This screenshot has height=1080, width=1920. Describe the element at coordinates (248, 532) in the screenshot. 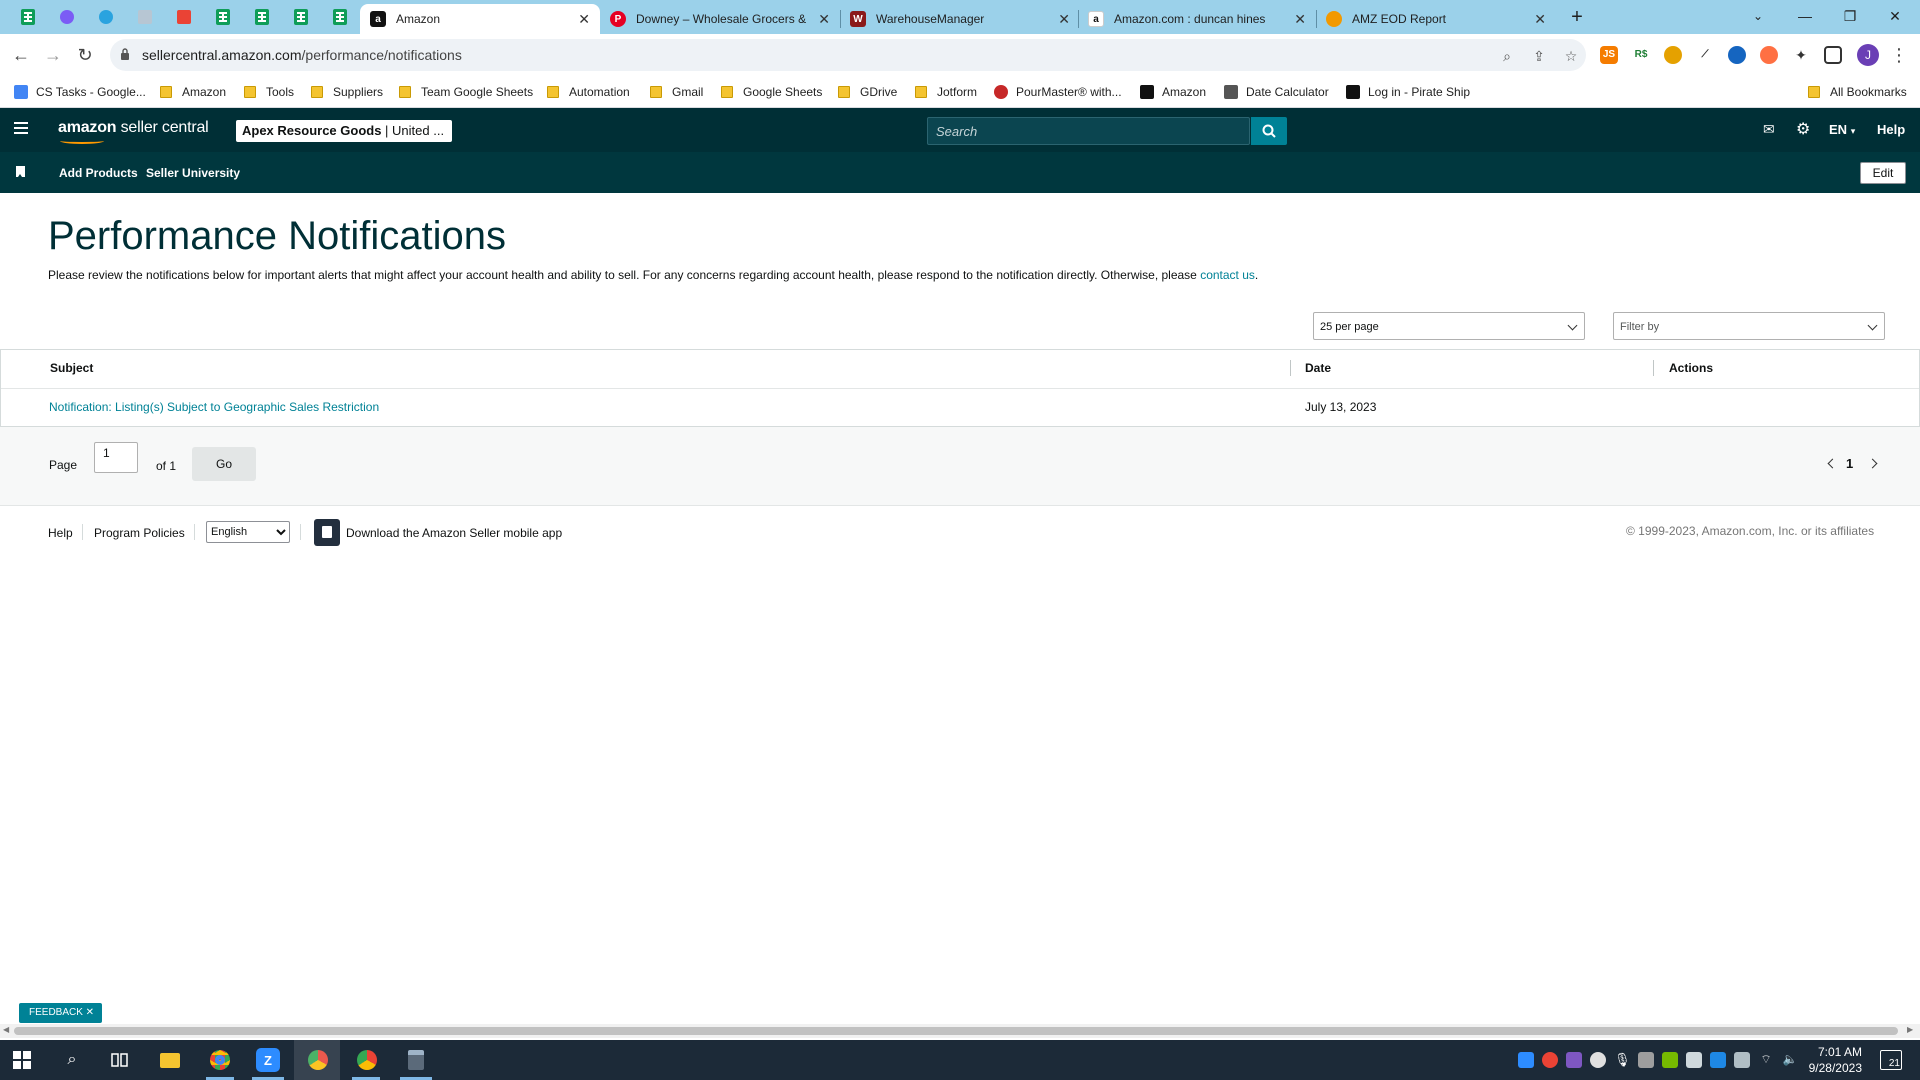

I see `footer-language-select: English` at that location.